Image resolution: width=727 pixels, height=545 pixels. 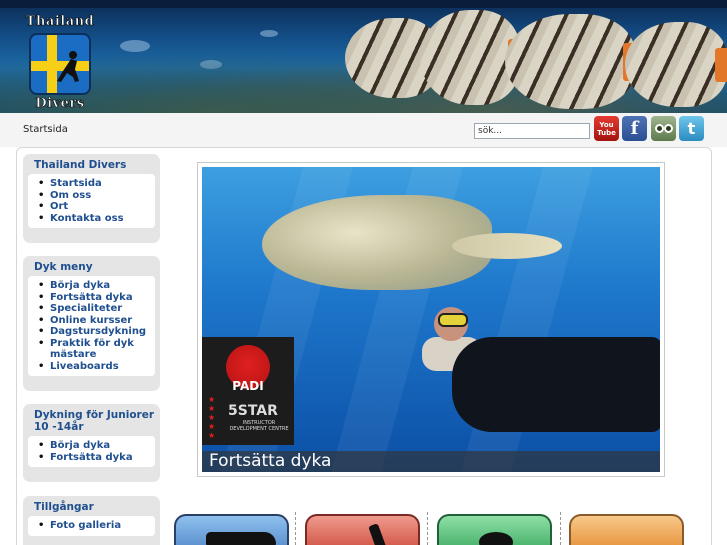 I want to click on logo-bottom-text: Divers, so click(x=60, y=104).